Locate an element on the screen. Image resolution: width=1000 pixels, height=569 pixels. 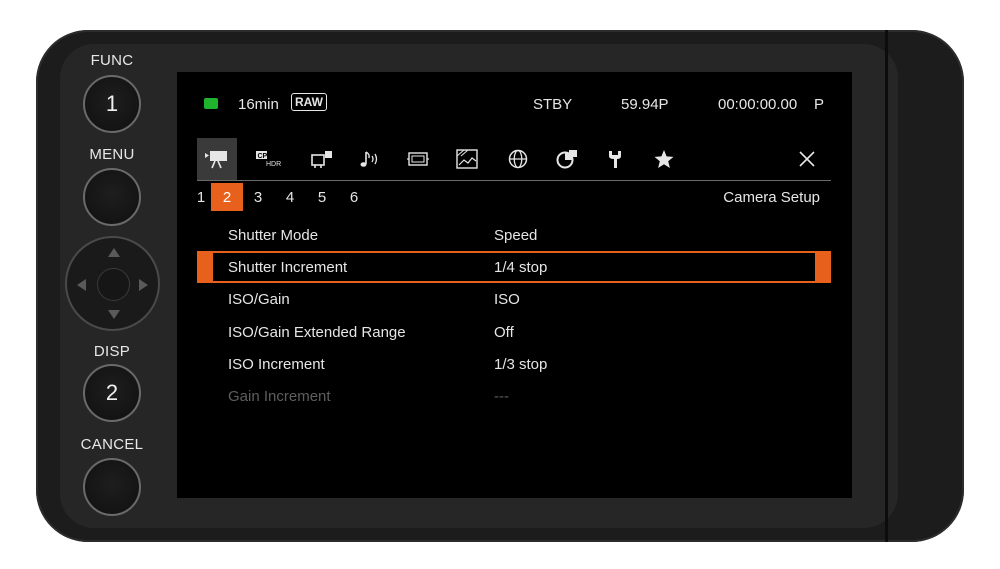
raw-badge: RAW is located at coordinates (309, 102).